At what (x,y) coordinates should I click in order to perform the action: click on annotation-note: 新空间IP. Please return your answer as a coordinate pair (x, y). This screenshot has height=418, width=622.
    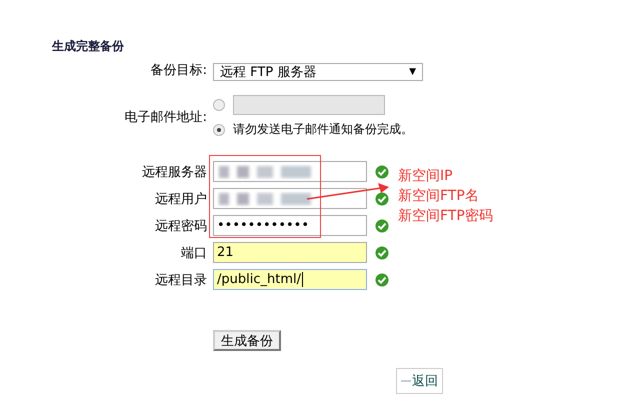
    Looking at the image, I should click on (426, 176).